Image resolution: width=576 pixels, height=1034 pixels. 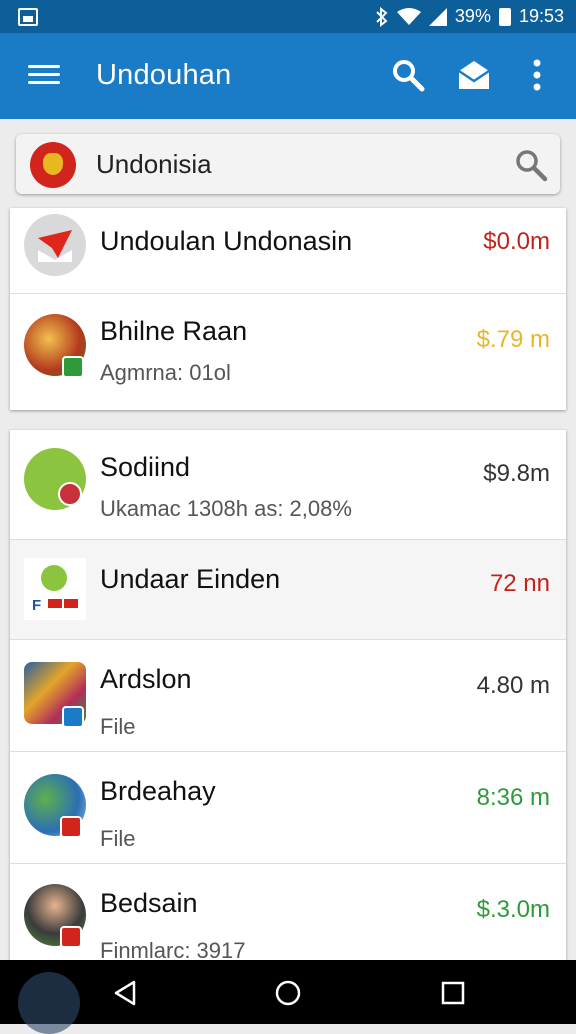 What do you see at coordinates (288, 590) in the screenshot?
I see `list-item: F Undaar Einden 72 nn` at bounding box center [288, 590].